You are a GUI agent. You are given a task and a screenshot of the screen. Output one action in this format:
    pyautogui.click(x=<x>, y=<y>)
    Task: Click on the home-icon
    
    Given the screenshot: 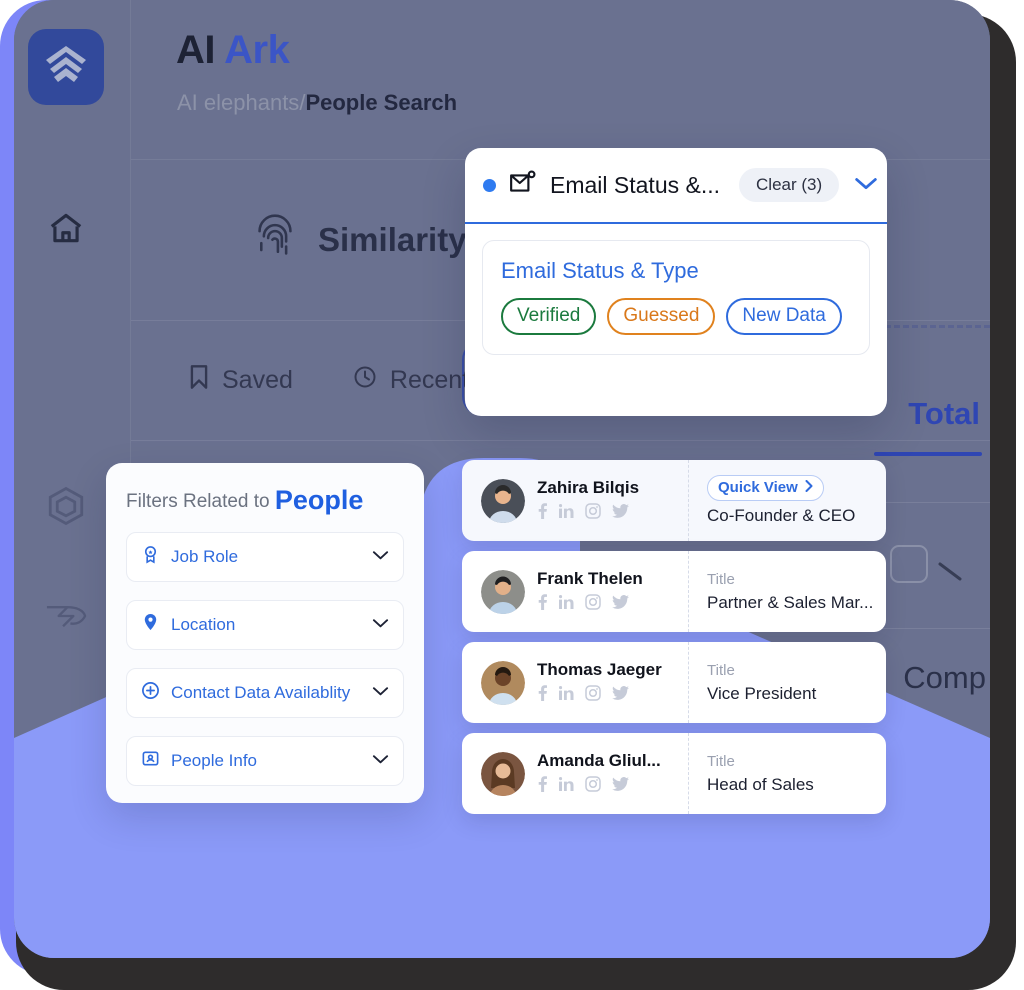 What is the action you would take?
    pyautogui.click(x=66, y=230)
    